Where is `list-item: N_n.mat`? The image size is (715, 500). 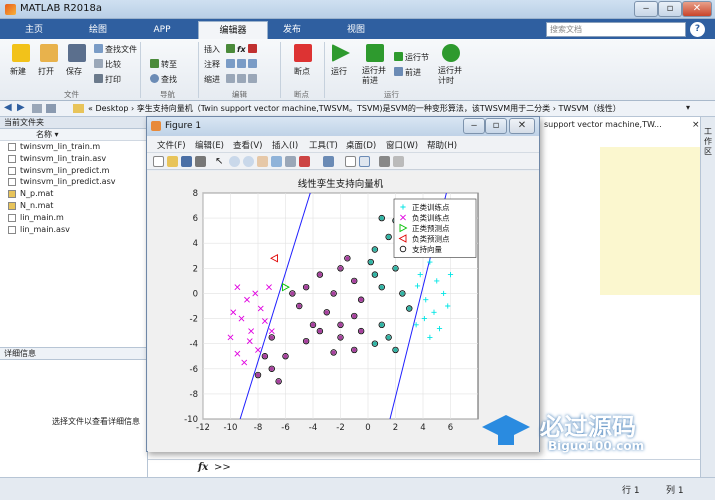
list-item: N_n.mat is located at coordinates (73, 206).